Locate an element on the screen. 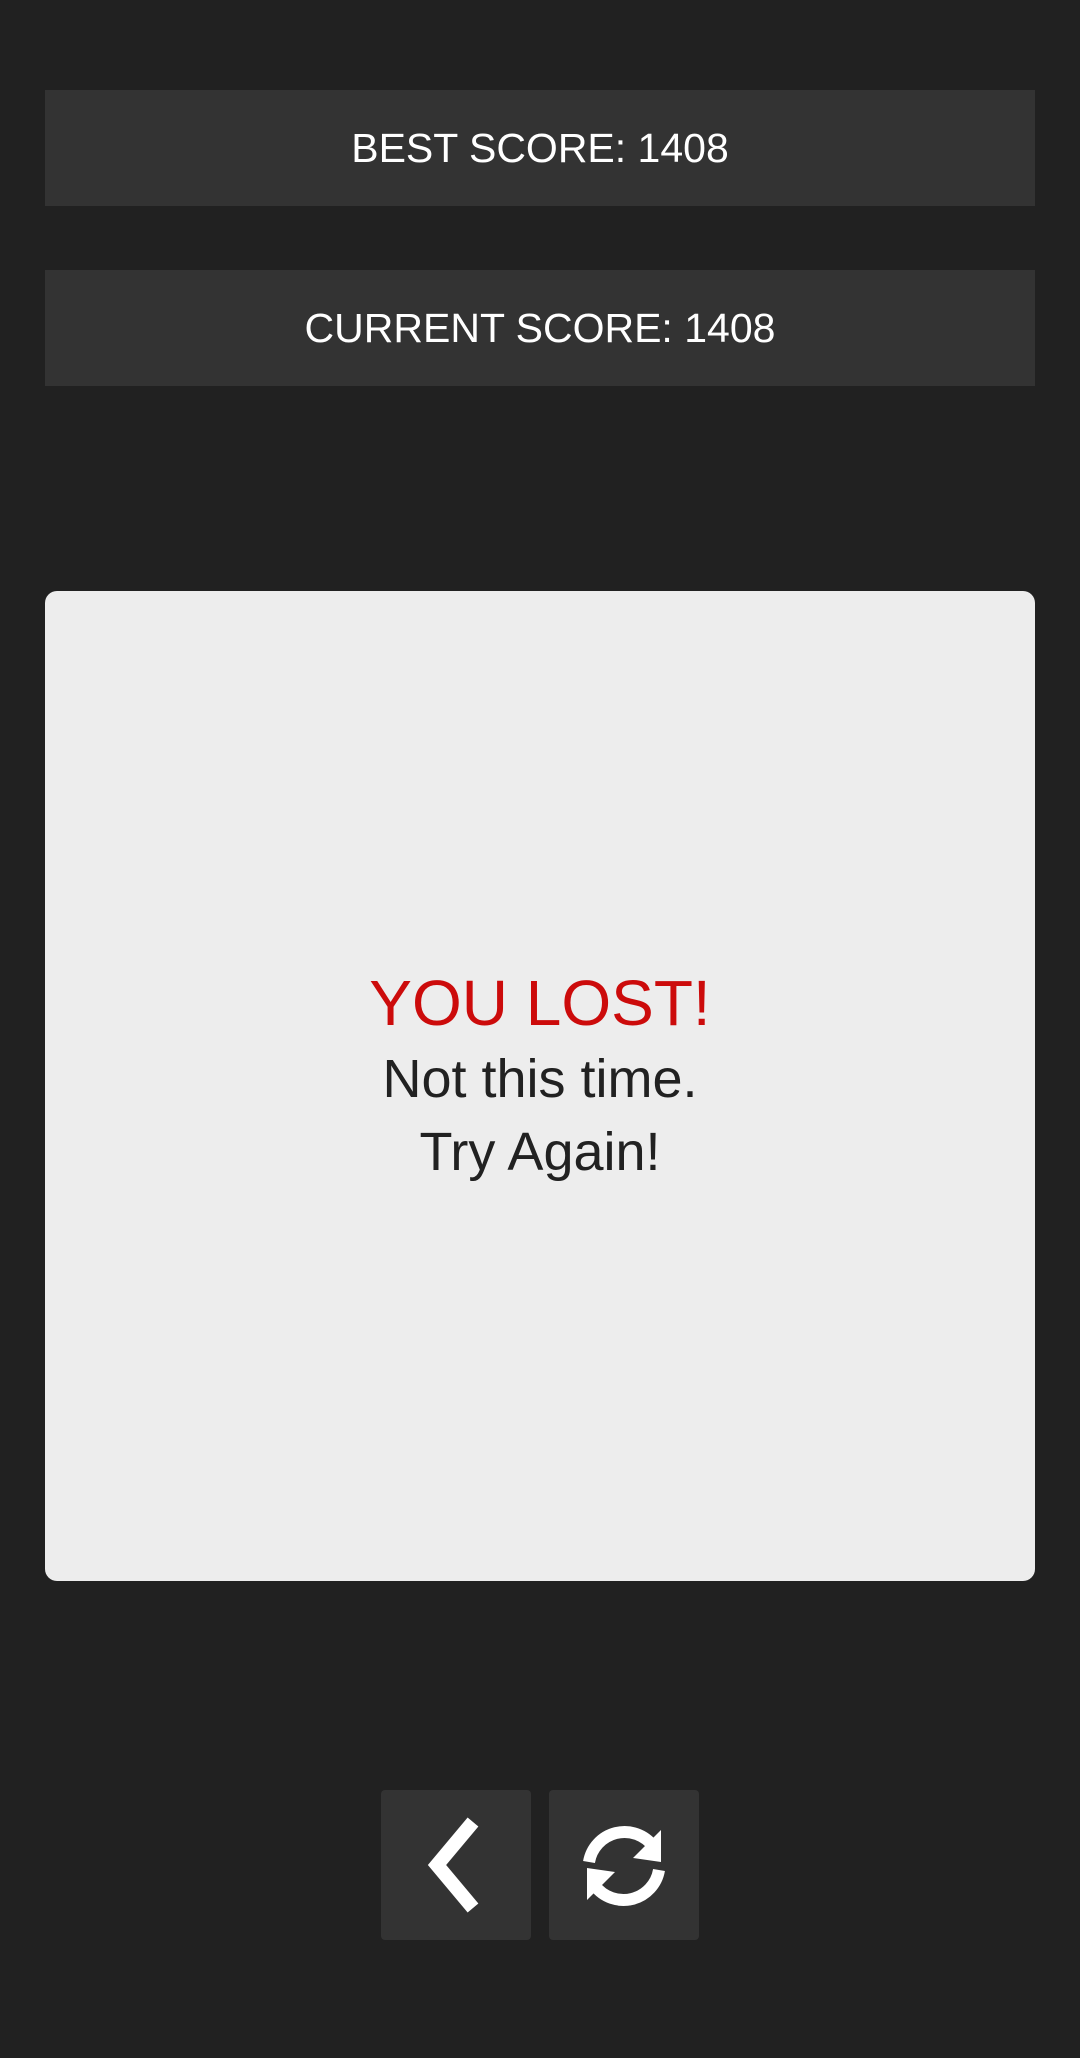 This screenshot has width=1080, height=2058. best-score-bar: BEST SCORE: 1408 is located at coordinates (540, 148).